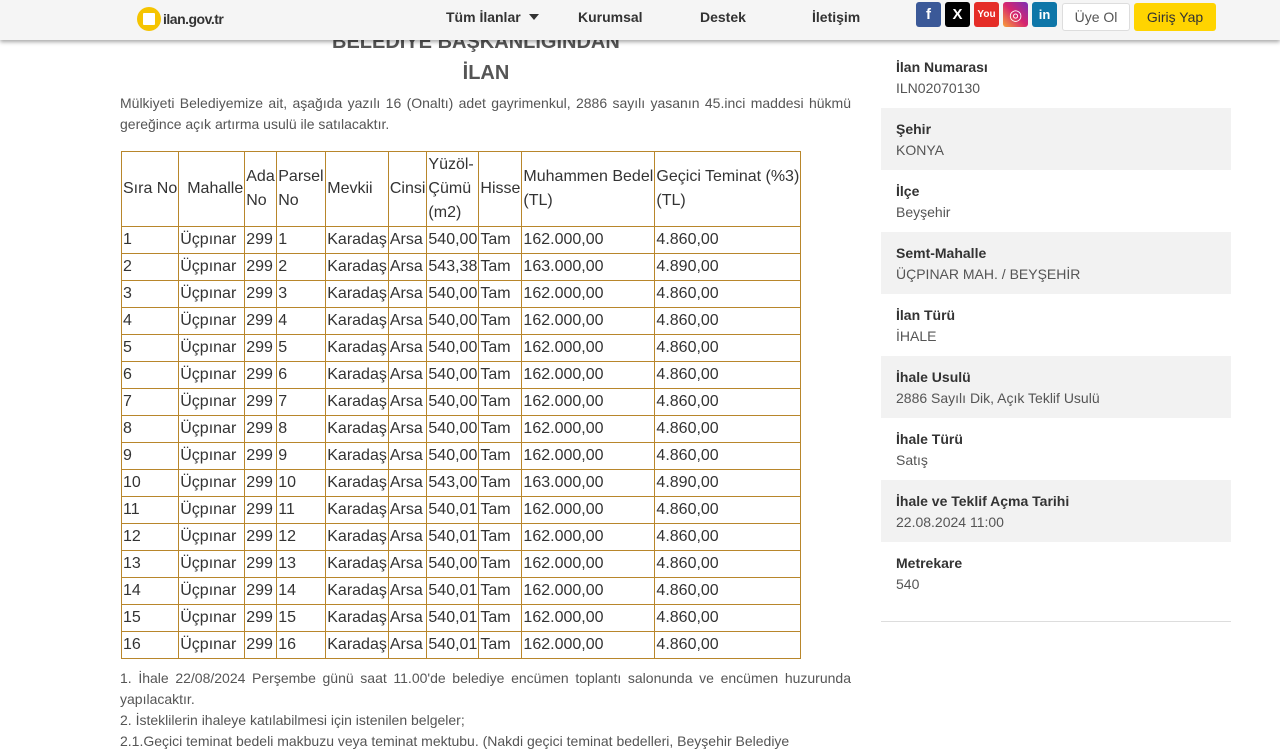 The width and height of the screenshot is (1280, 754). I want to click on table-cell: 3, so click(150, 294).